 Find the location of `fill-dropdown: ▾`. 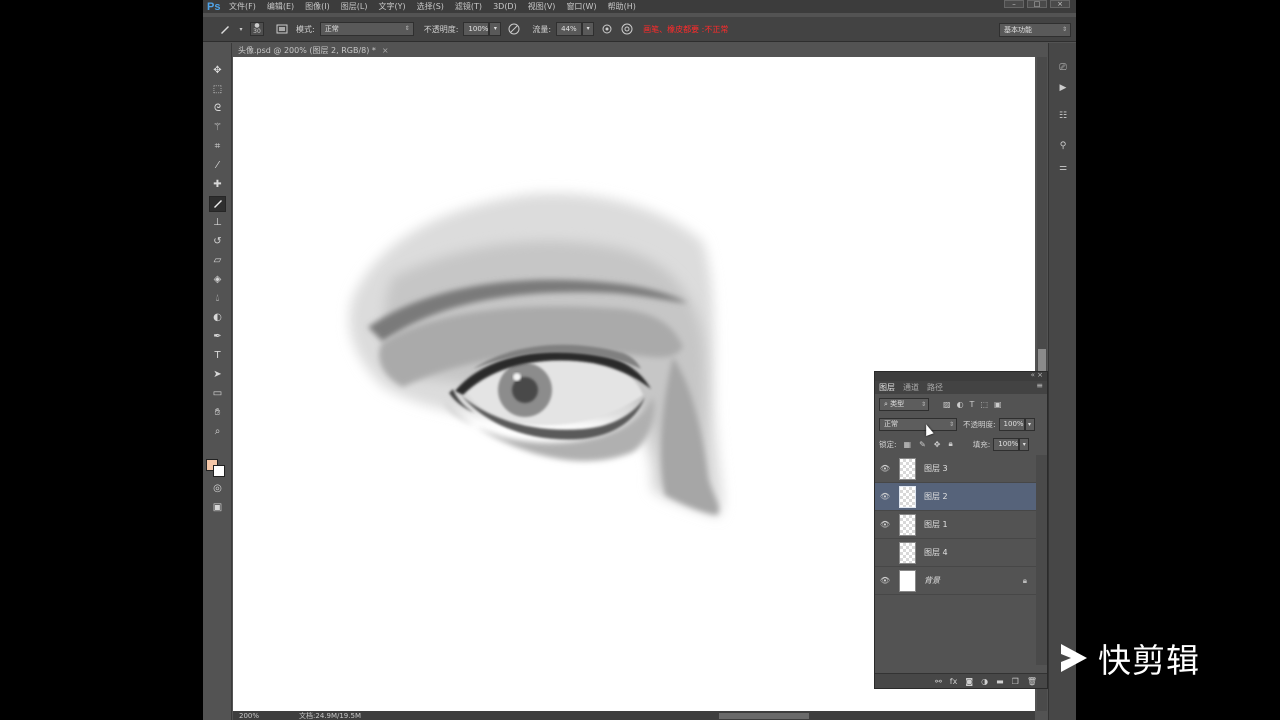

fill-dropdown: ▾ is located at coordinates (1024, 444).